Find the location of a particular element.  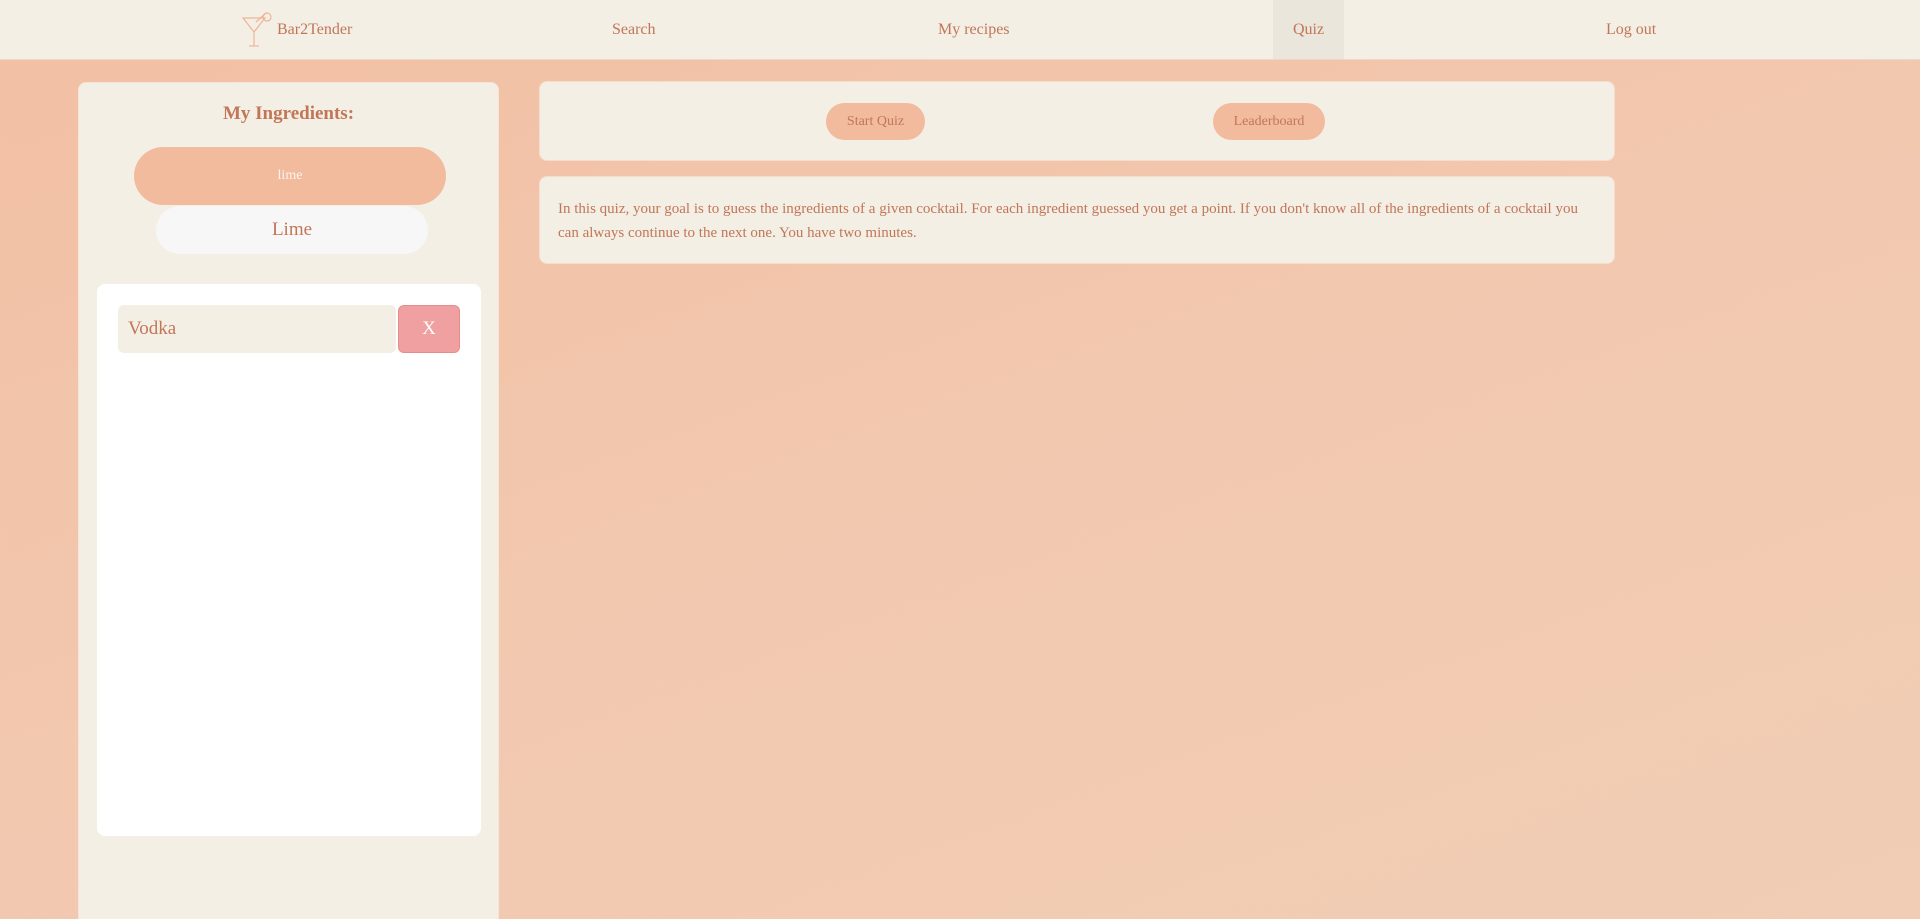

start-quiz-button: Start Quiz is located at coordinates (875, 121).